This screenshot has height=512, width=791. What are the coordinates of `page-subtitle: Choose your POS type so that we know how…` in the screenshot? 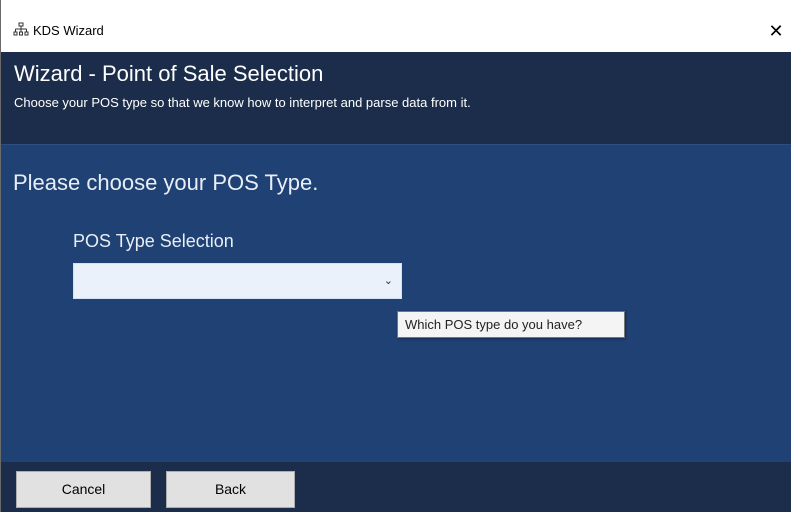 It's located at (242, 102).